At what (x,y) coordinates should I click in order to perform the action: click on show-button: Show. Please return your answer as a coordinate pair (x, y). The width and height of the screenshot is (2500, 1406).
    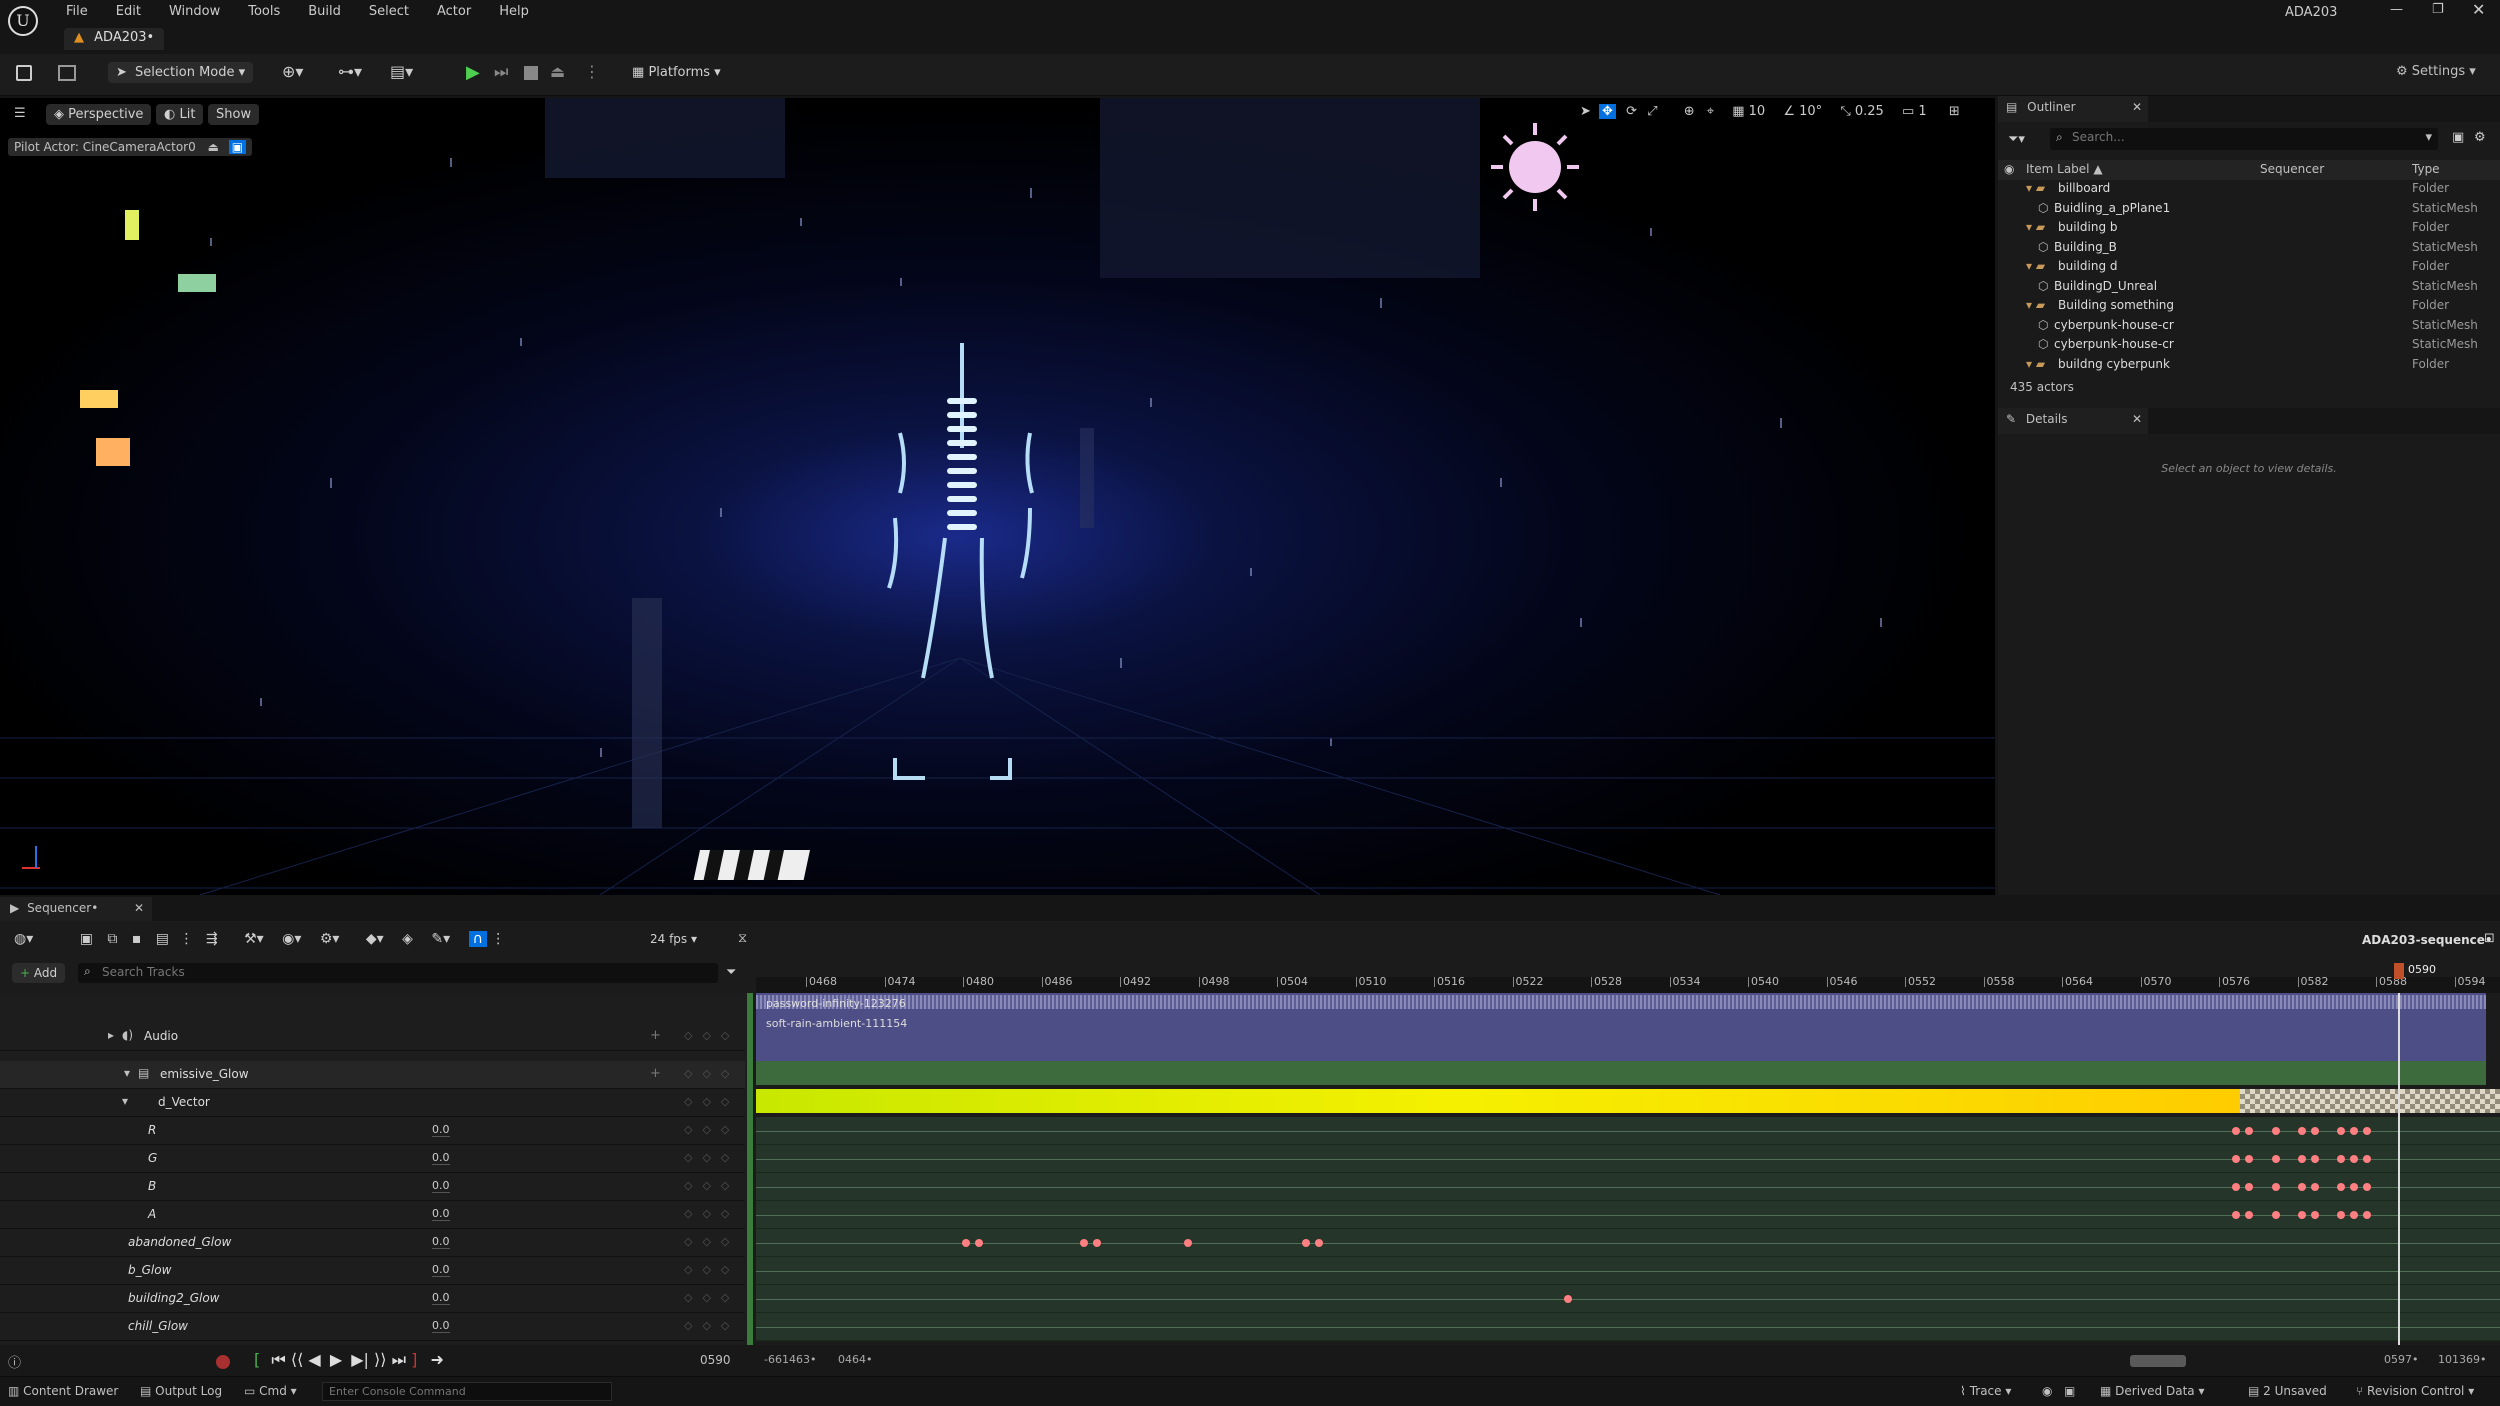
    Looking at the image, I should click on (234, 114).